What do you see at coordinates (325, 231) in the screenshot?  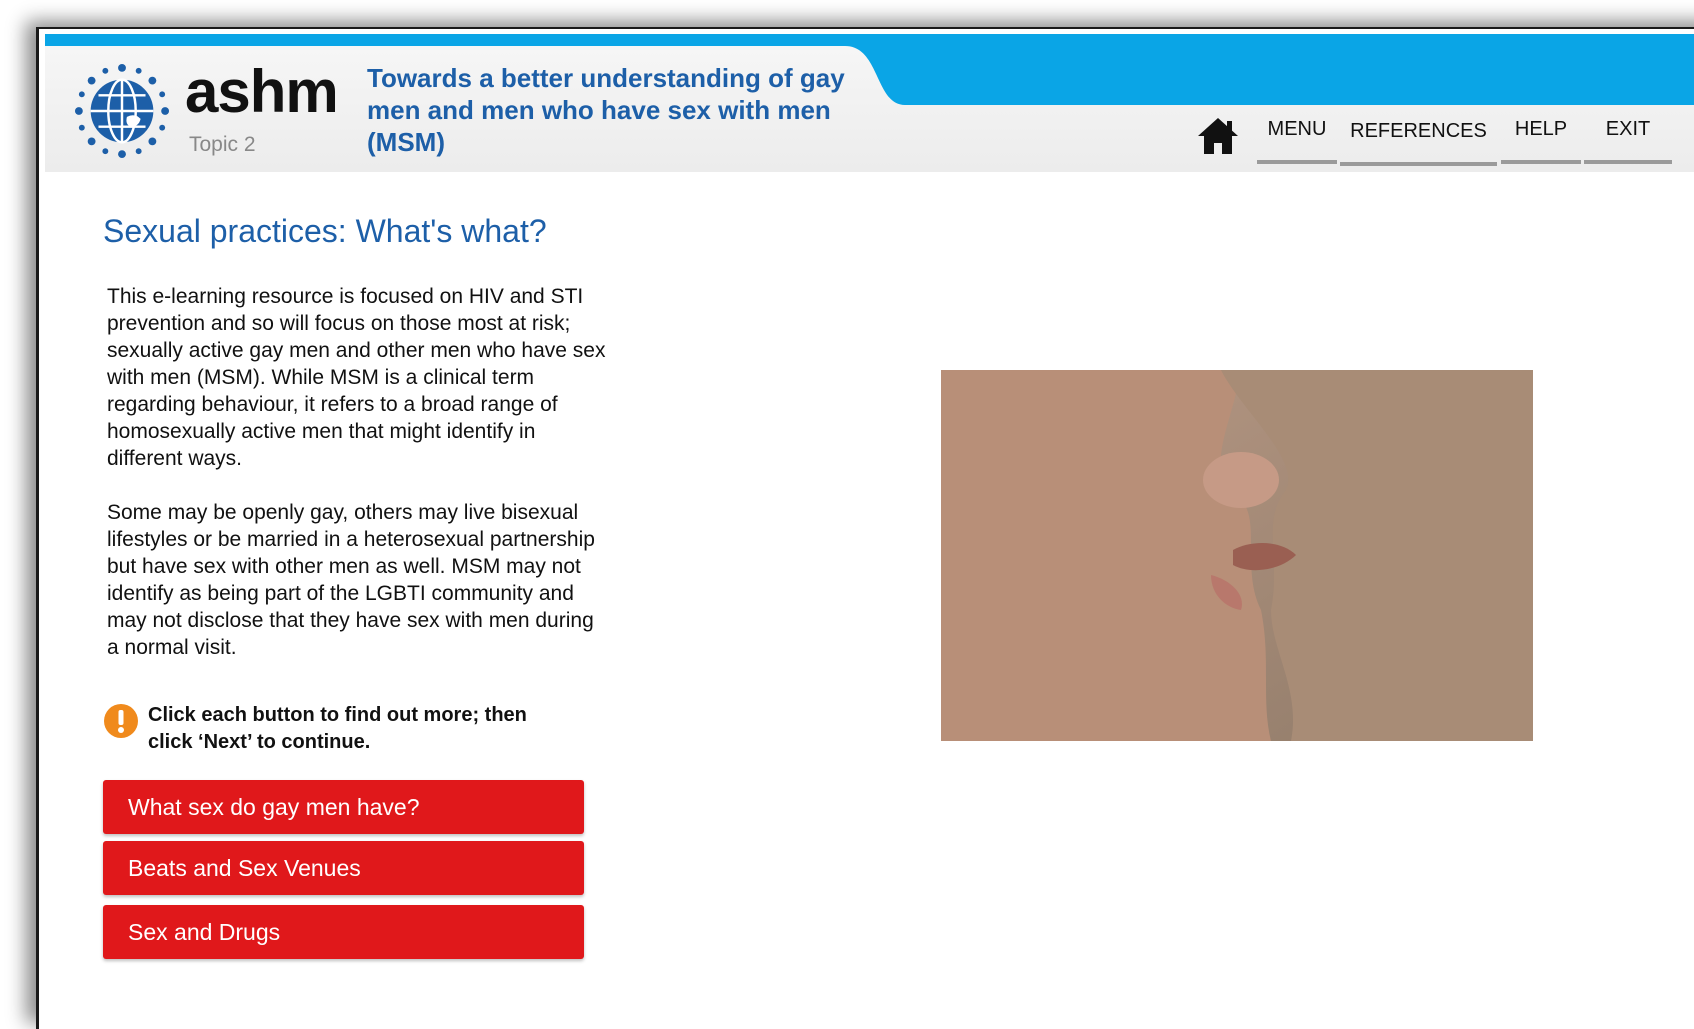 I see `page-title: Sexual practices: What's what?` at bounding box center [325, 231].